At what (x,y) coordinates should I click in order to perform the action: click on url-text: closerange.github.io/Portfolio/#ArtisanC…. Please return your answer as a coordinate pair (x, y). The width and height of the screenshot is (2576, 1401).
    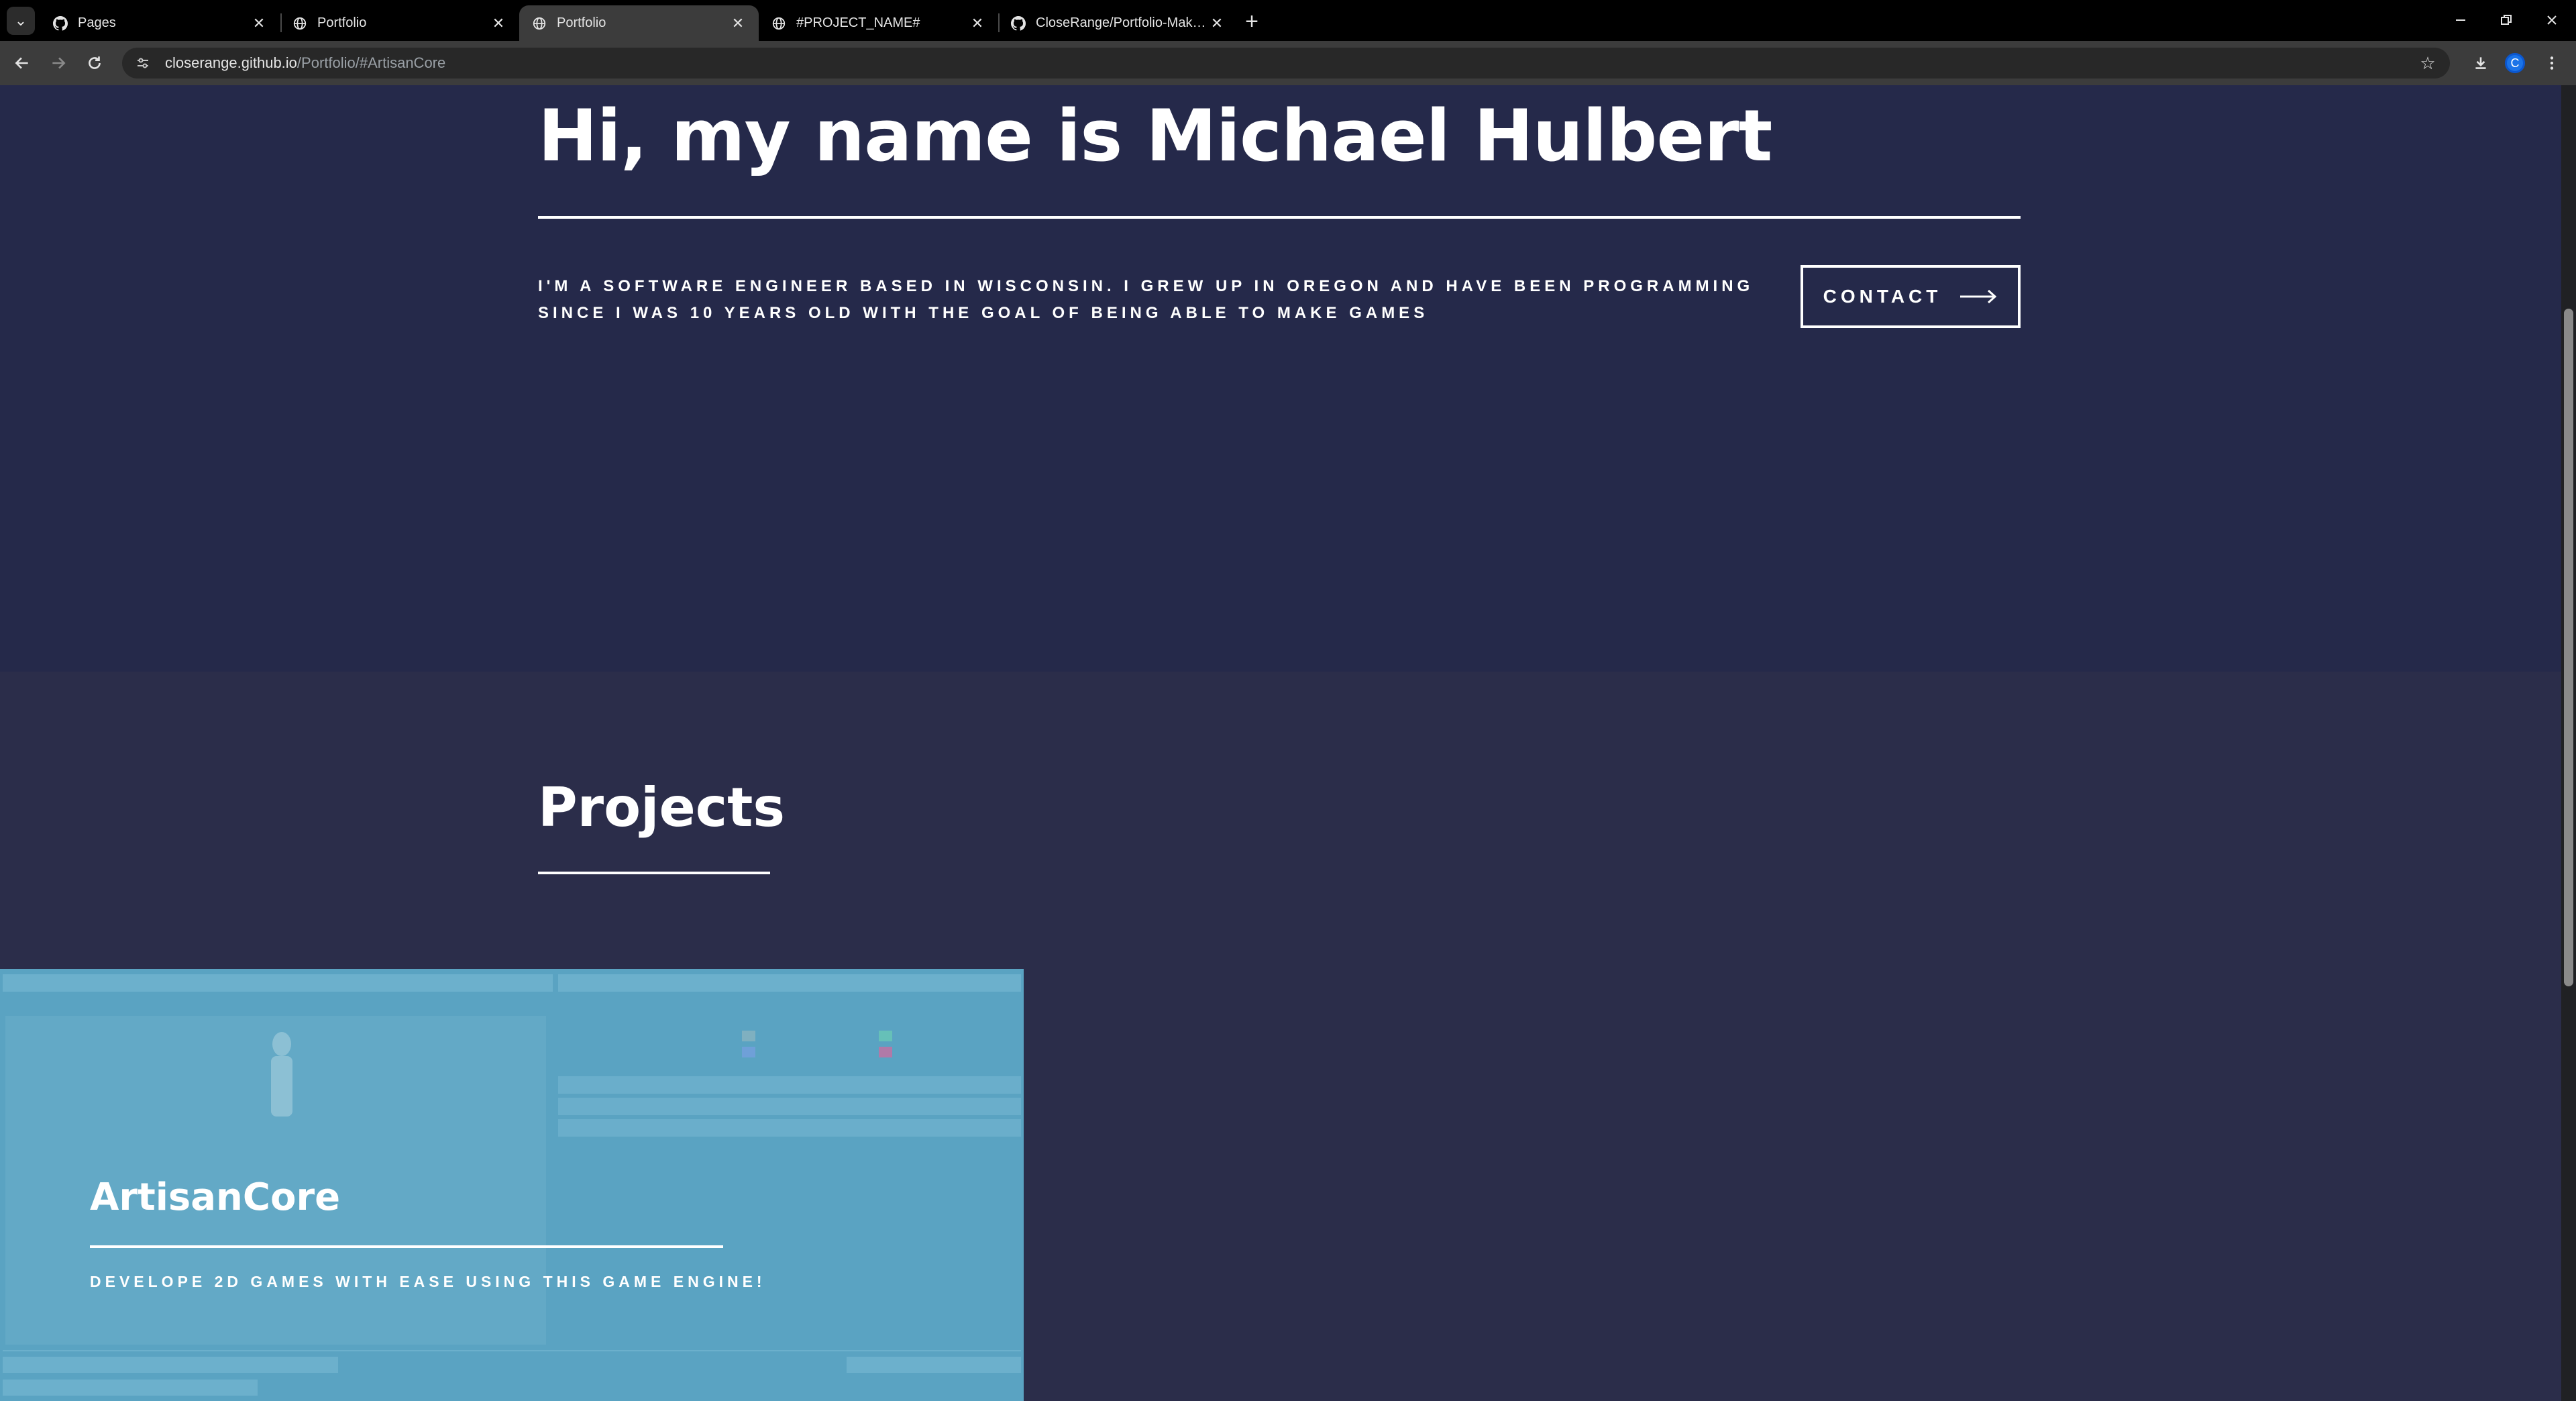
    Looking at the image, I should click on (305, 63).